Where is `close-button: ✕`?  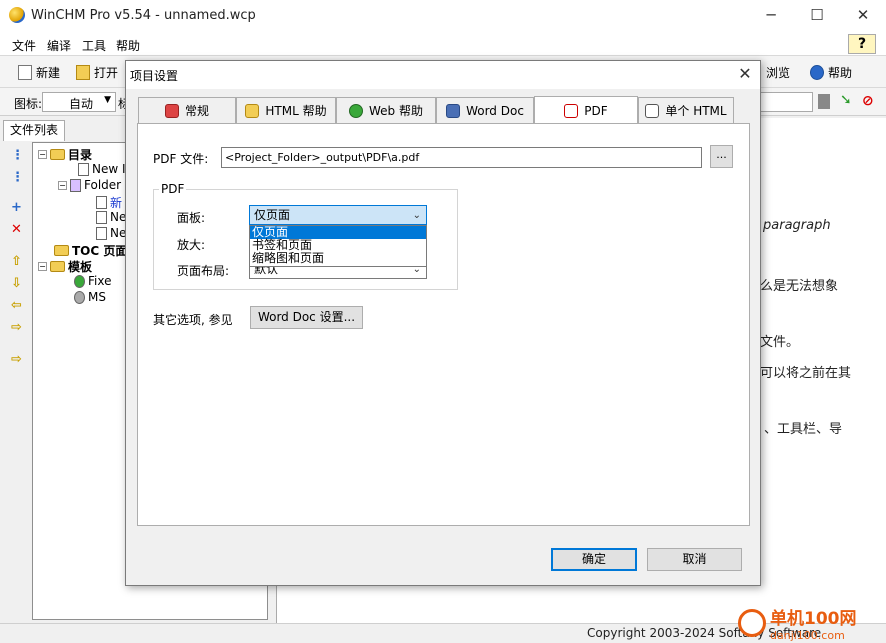 close-button: ✕ is located at coordinates (863, 16).